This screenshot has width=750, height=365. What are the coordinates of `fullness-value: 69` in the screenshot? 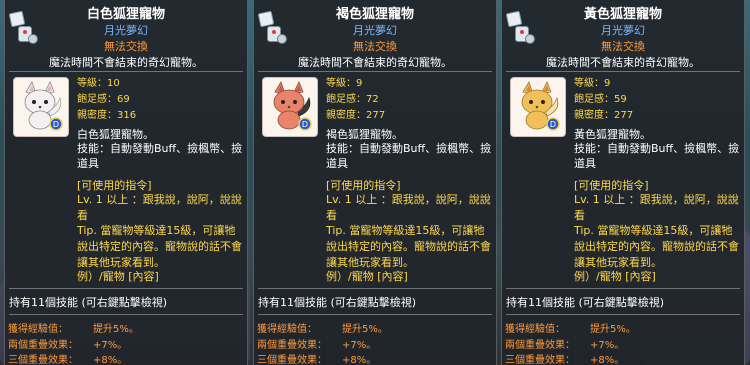 It's located at (123, 99).